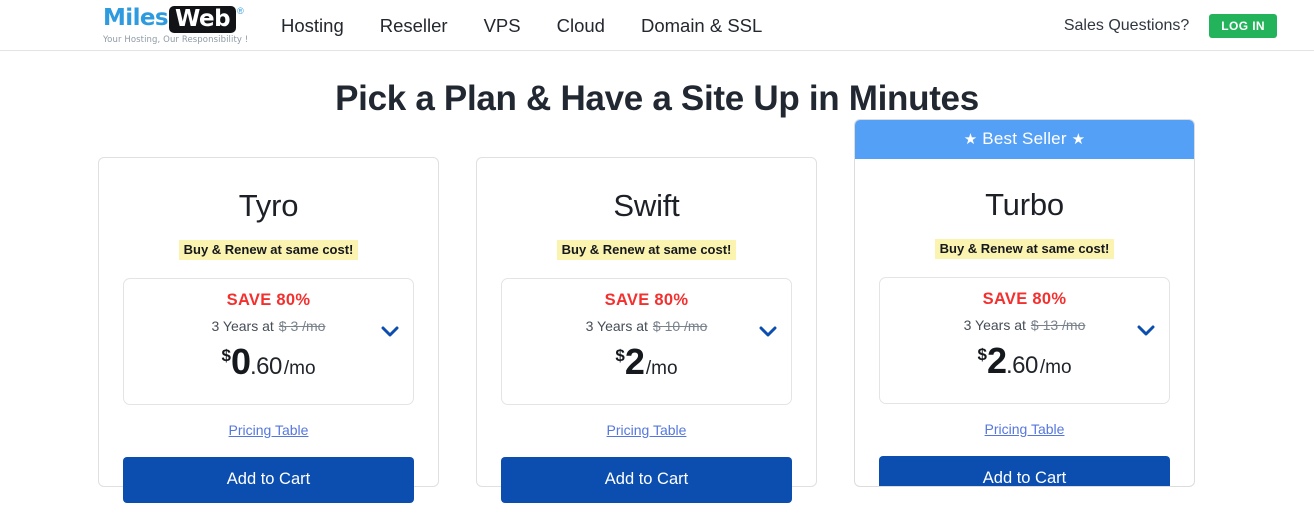 The image size is (1314, 532). Describe the element at coordinates (240, 11) in the screenshot. I see `registered-mark-icon: ®` at that location.